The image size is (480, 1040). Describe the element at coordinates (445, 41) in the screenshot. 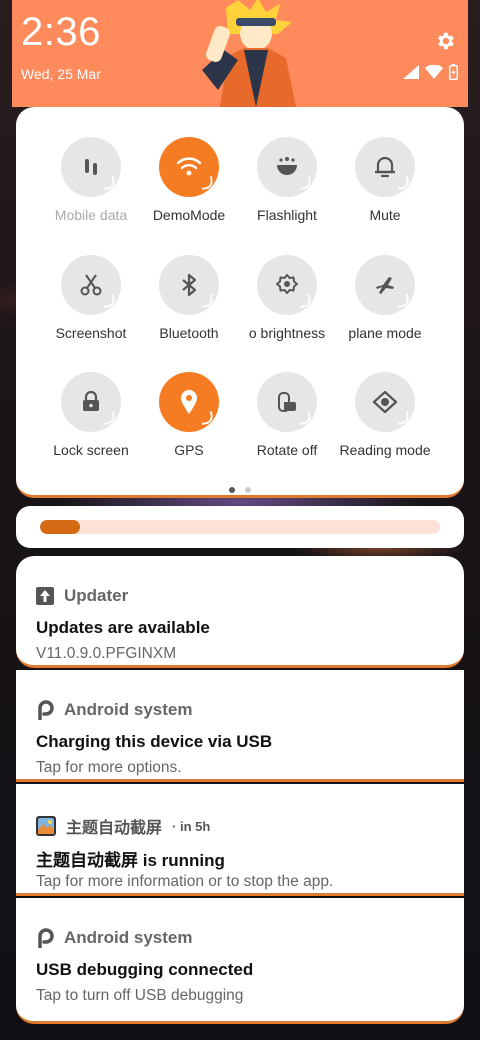

I see `settings-gear-icon` at that location.